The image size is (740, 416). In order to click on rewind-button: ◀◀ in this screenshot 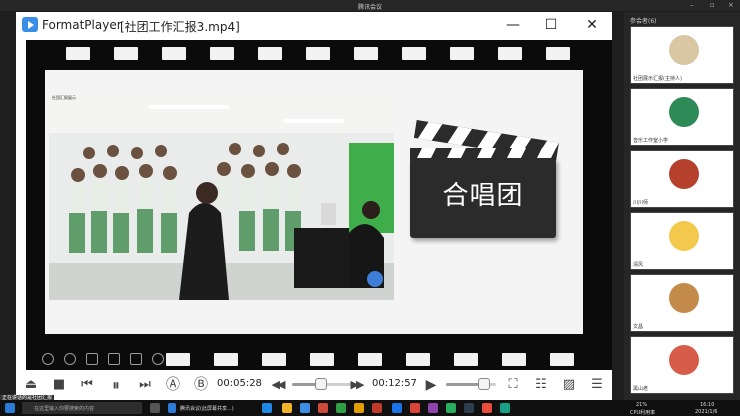, I will do `click(277, 385)`.